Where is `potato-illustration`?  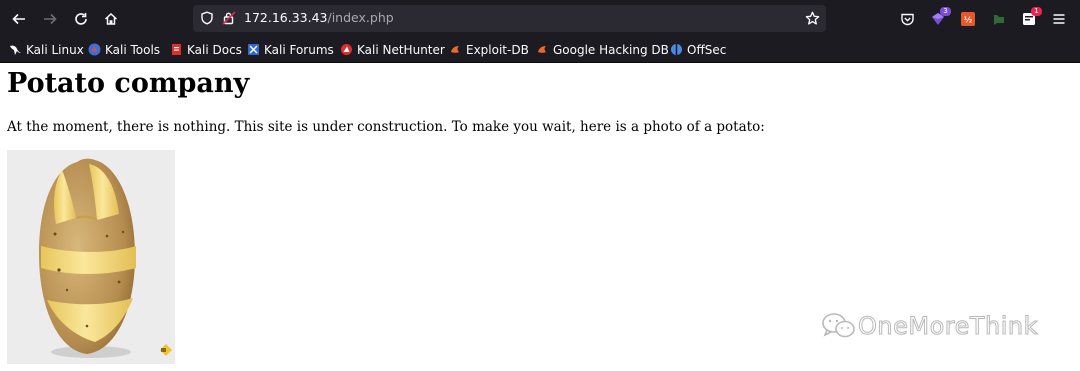 potato-illustration is located at coordinates (91, 257).